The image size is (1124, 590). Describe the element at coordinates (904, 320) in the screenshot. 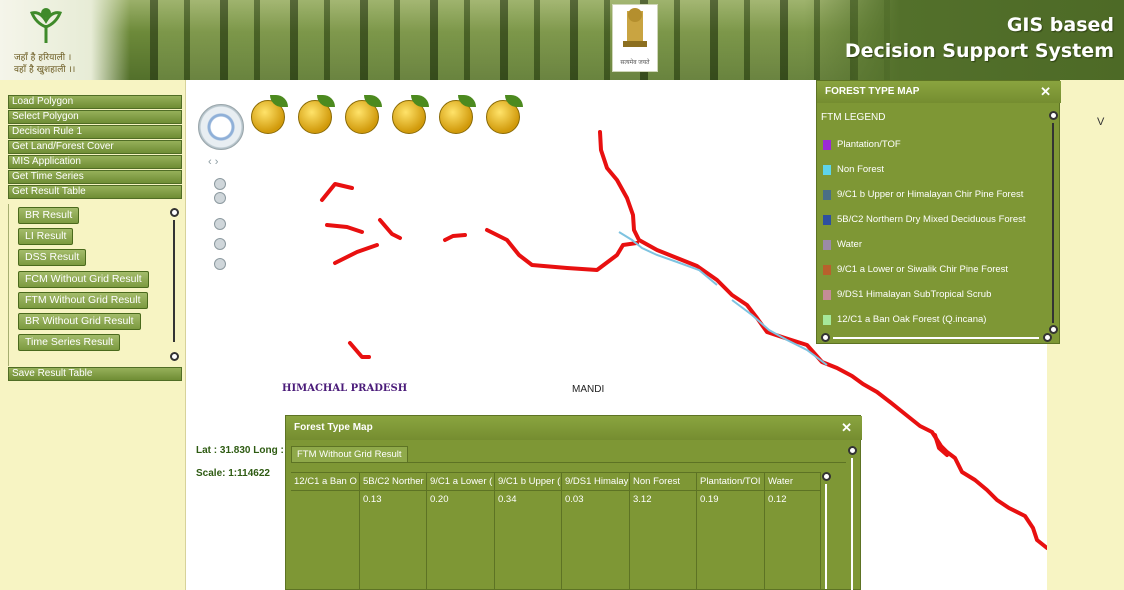

I see `legend-item: 12/C1 a Ban Oak Forest (Q.incana)` at that location.